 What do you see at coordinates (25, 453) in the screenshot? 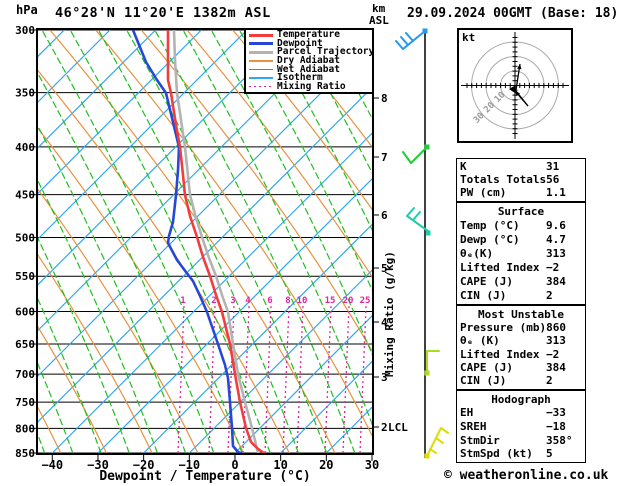
I see `pressure-tick-label: 850` at bounding box center [25, 453].